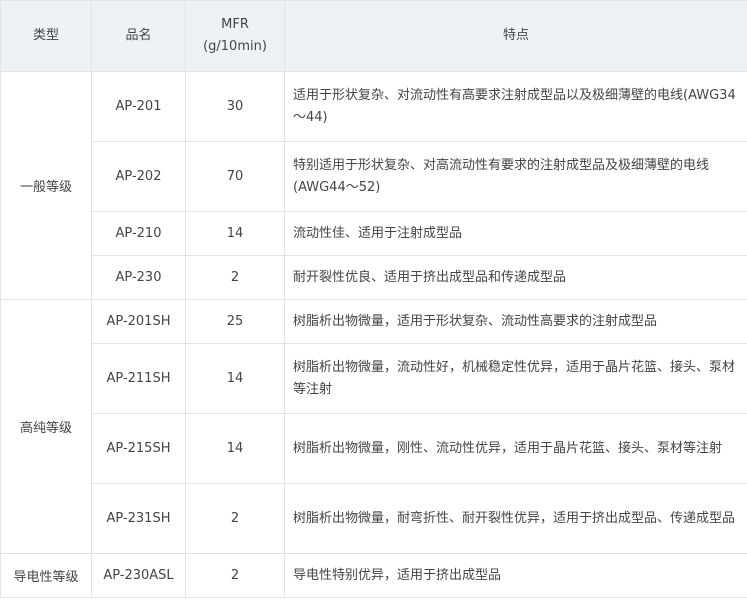  What do you see at coordinates (515, 378) in the screenshot?
I see `feature-text: 树脂析出物微量，流动性好，机械稳定性优异，适用于晶片花篮、接头、泵材等注射` at bounding box center [515, 378].